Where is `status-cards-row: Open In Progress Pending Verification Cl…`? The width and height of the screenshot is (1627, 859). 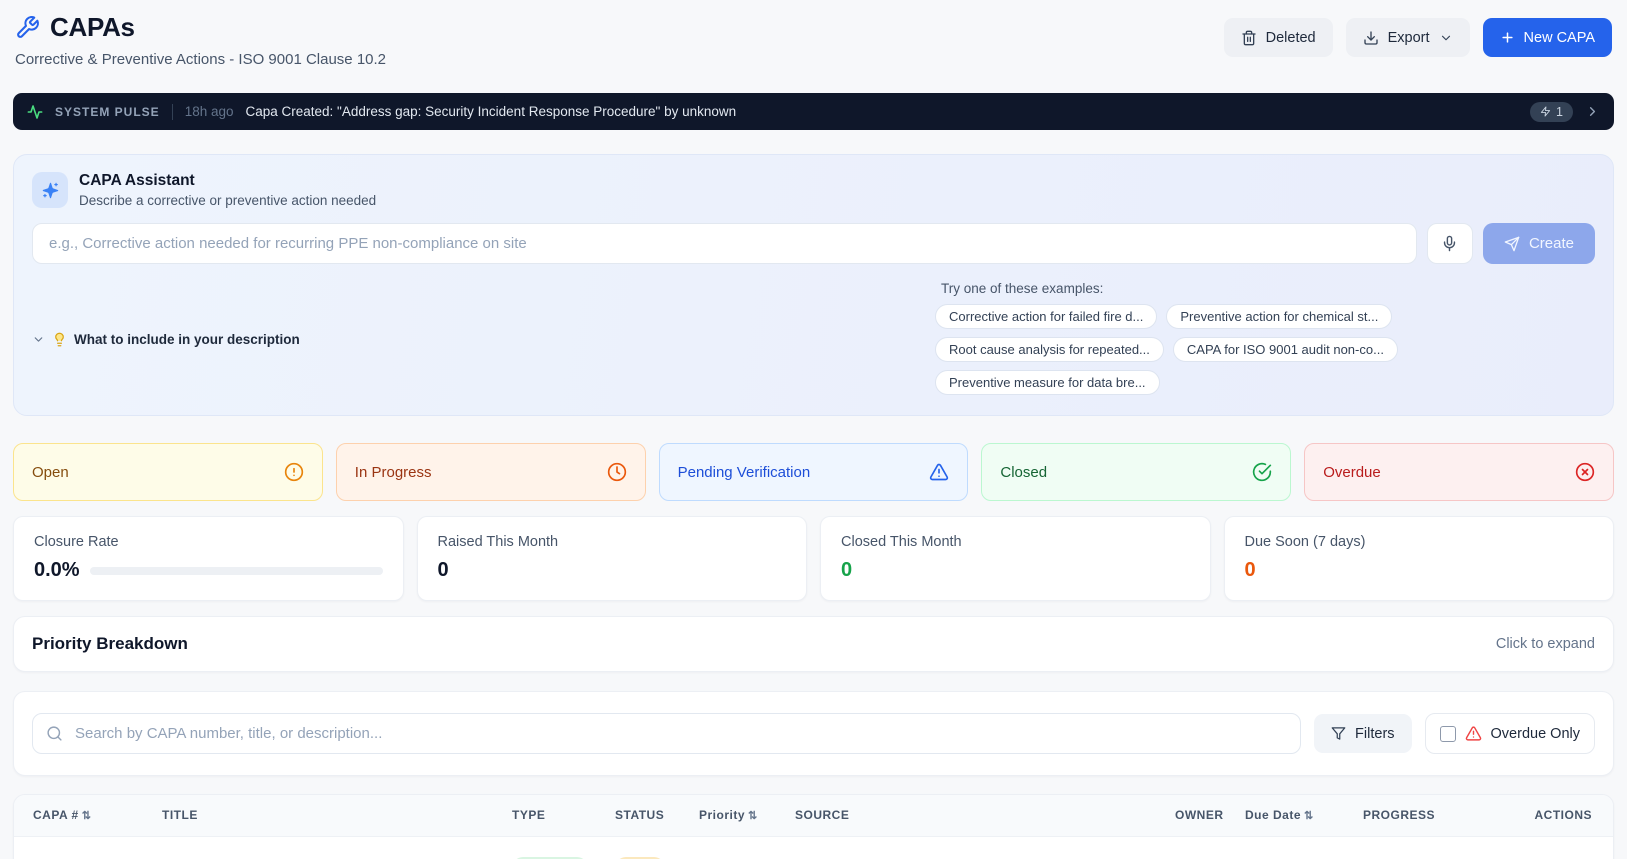
status-cards-row: Open In Progress Pending Verification Cl… is located at coordinates (813, 472).